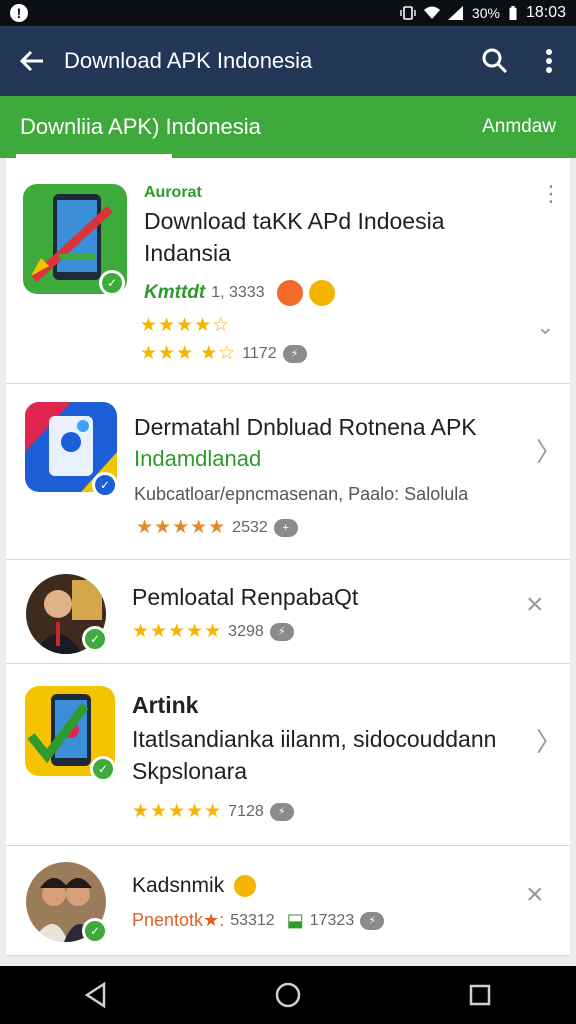 This screenshot has height=1024, width=576. I want to click on expand-icon: ⌄, so click(545, 327).